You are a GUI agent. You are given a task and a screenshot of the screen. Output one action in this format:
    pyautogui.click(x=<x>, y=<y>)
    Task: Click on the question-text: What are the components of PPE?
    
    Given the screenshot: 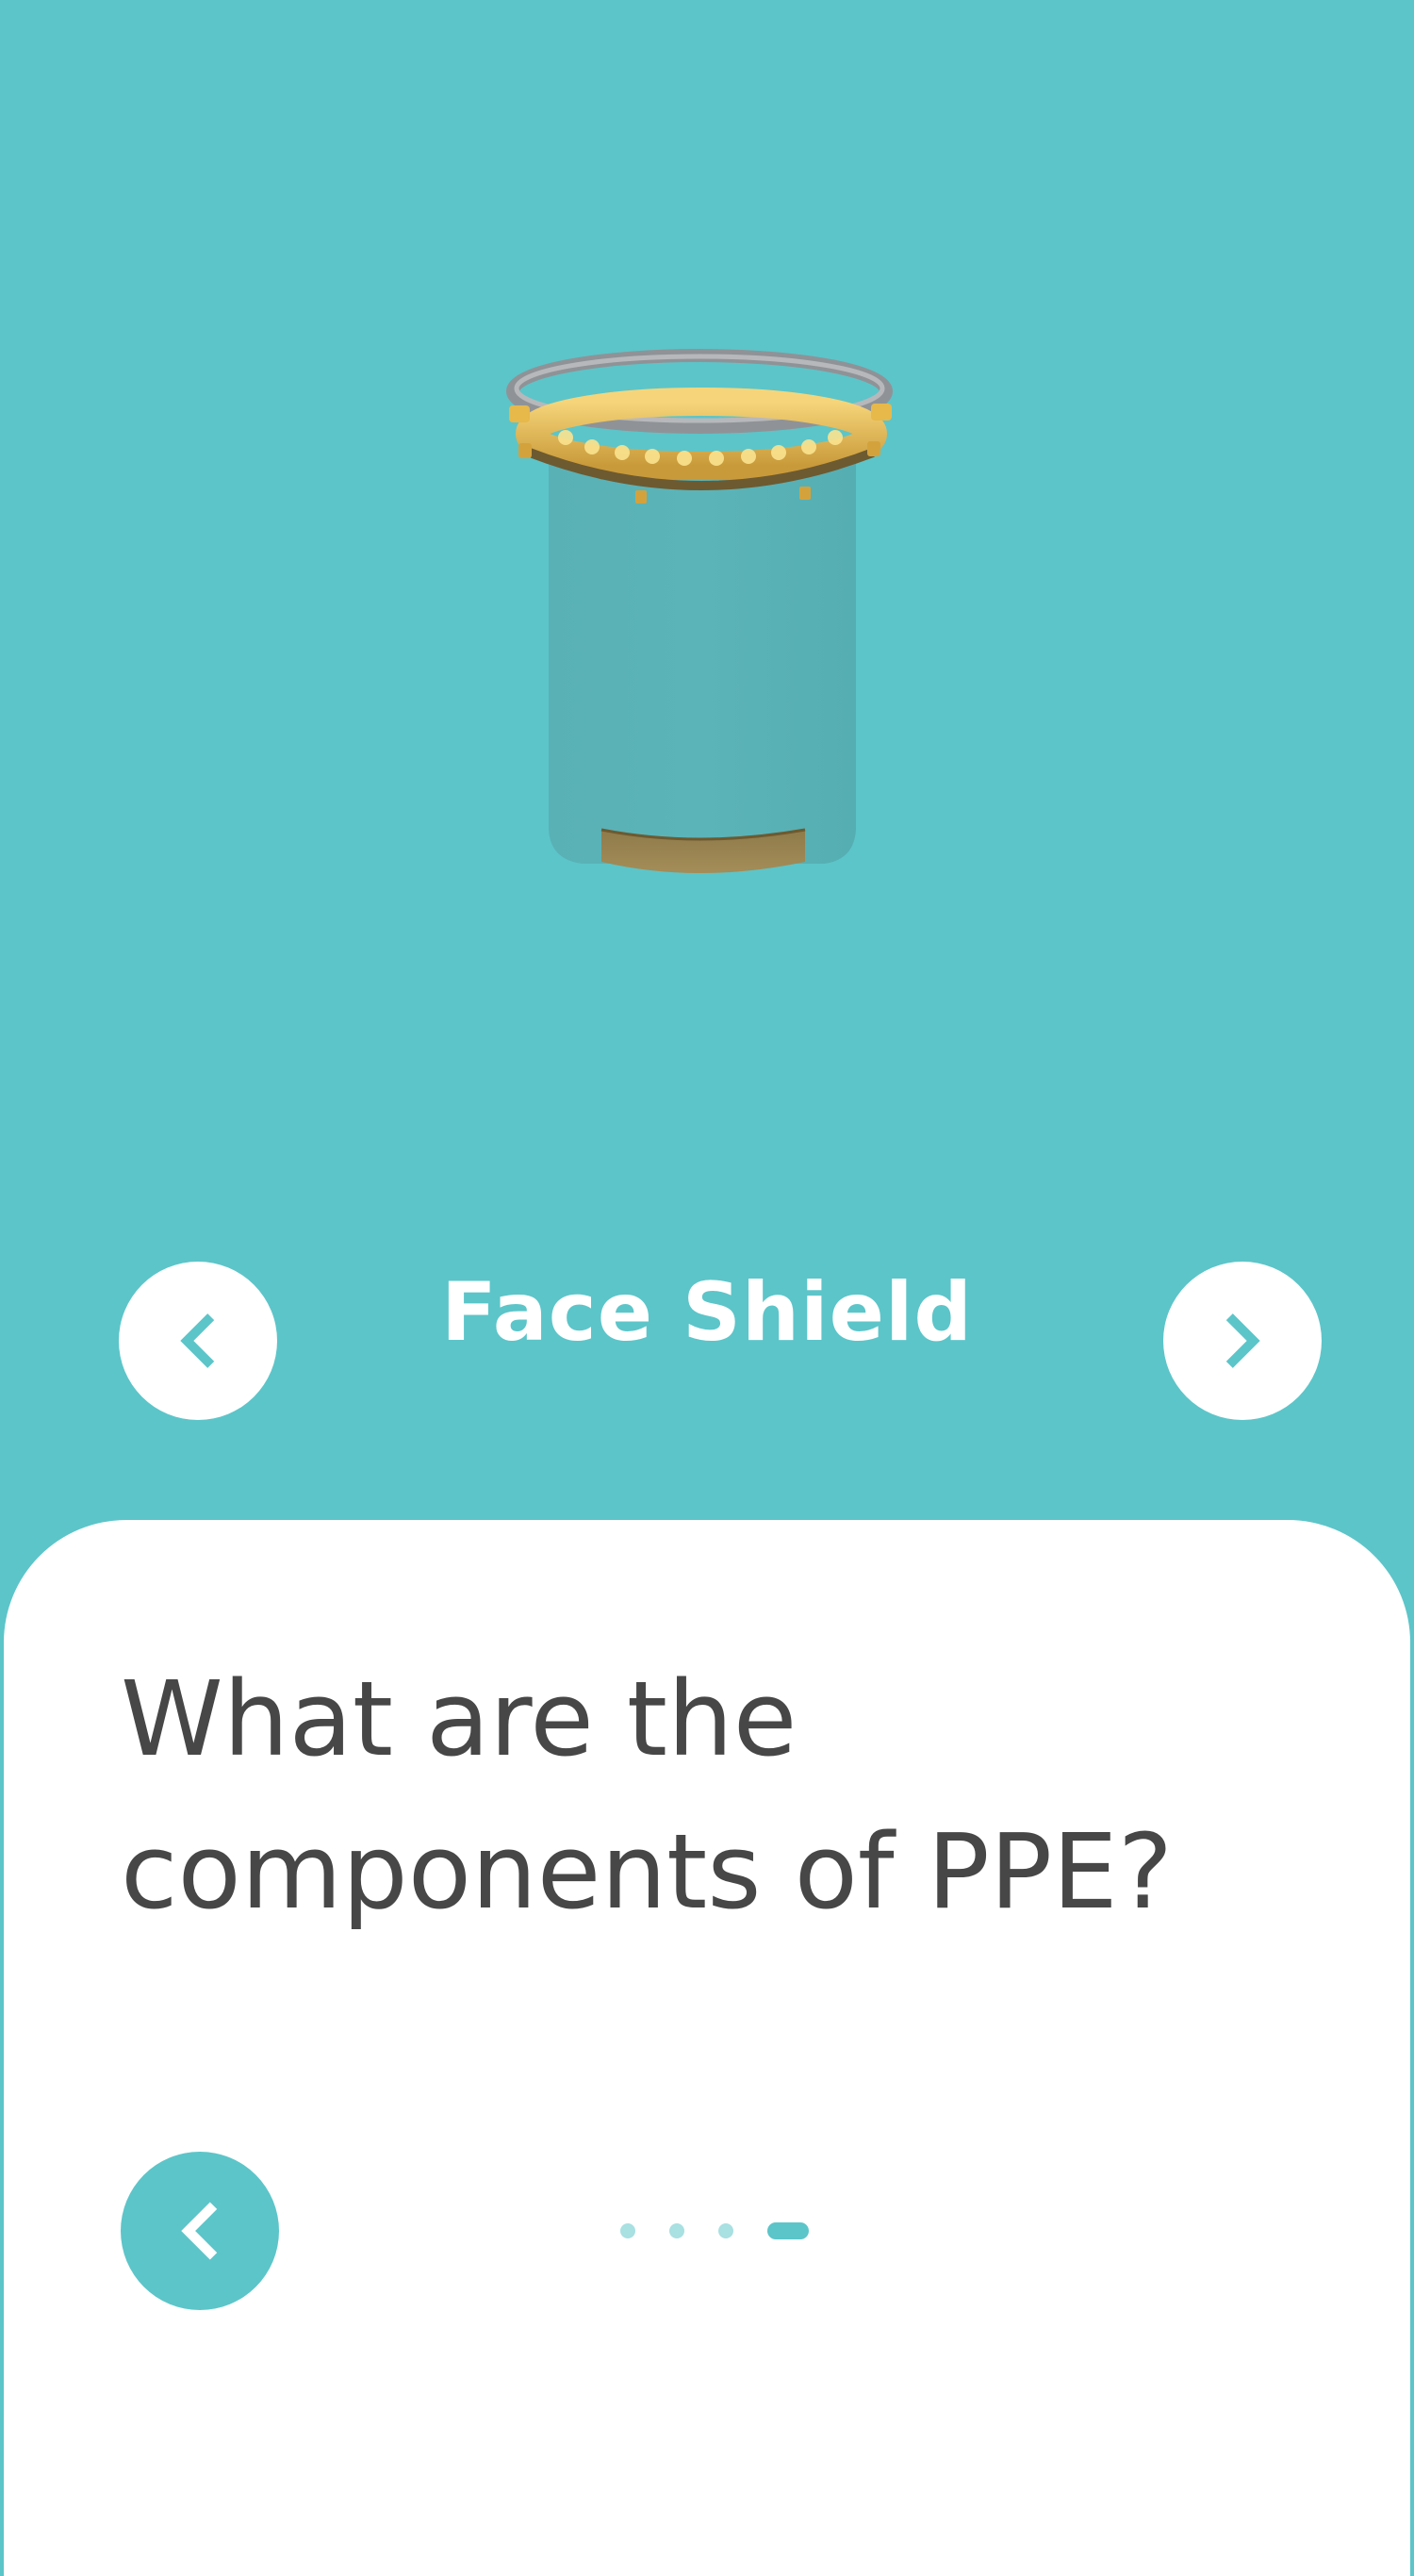 What is the action you would take?
    pyautogui.click(x=647, y=1795)
    